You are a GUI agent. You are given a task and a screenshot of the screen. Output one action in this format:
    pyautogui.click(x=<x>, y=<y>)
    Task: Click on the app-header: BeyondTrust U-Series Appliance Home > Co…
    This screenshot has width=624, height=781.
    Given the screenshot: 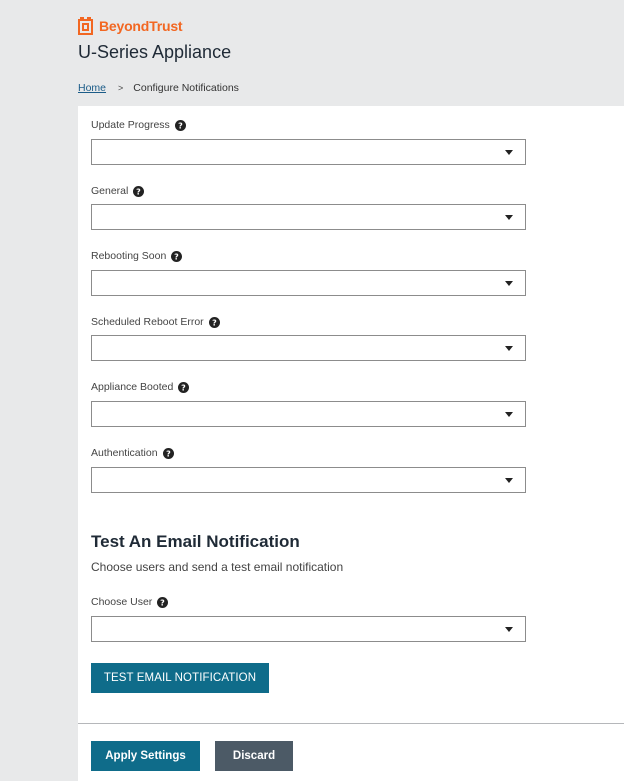 What is the action you would take?
    pyautogui.click(x=351, y=61)
    